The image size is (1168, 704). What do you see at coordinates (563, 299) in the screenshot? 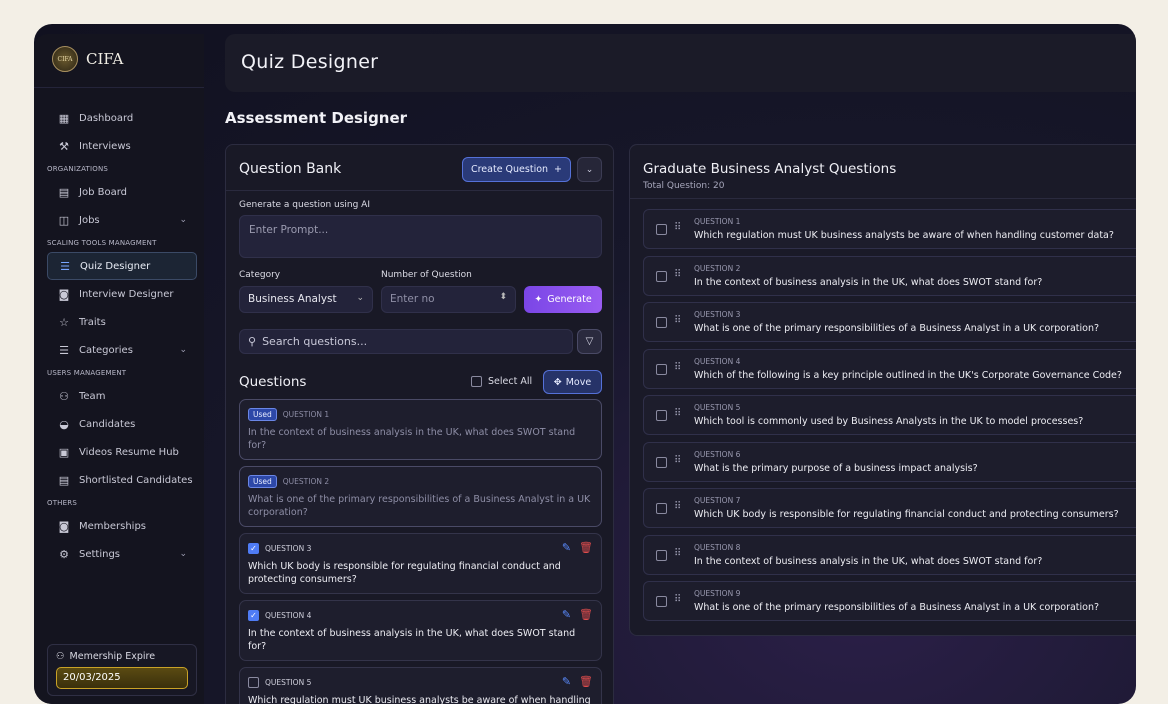
I see `generate-button: ✦ Generate` at bounding box center [563, 299].